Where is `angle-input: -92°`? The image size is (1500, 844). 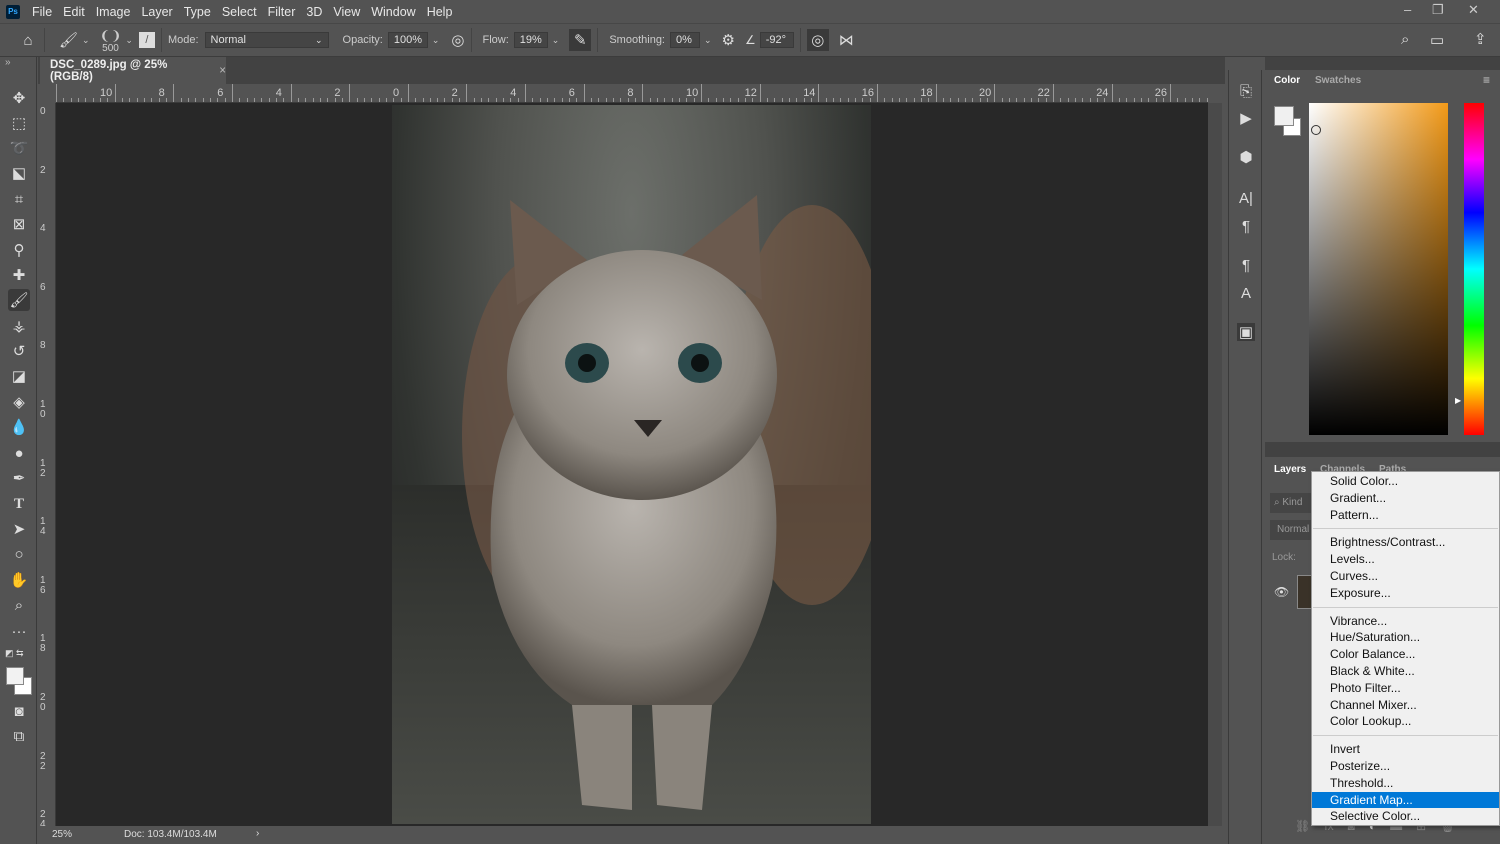
angle-input: -92° is located at coordinates (776, 40).